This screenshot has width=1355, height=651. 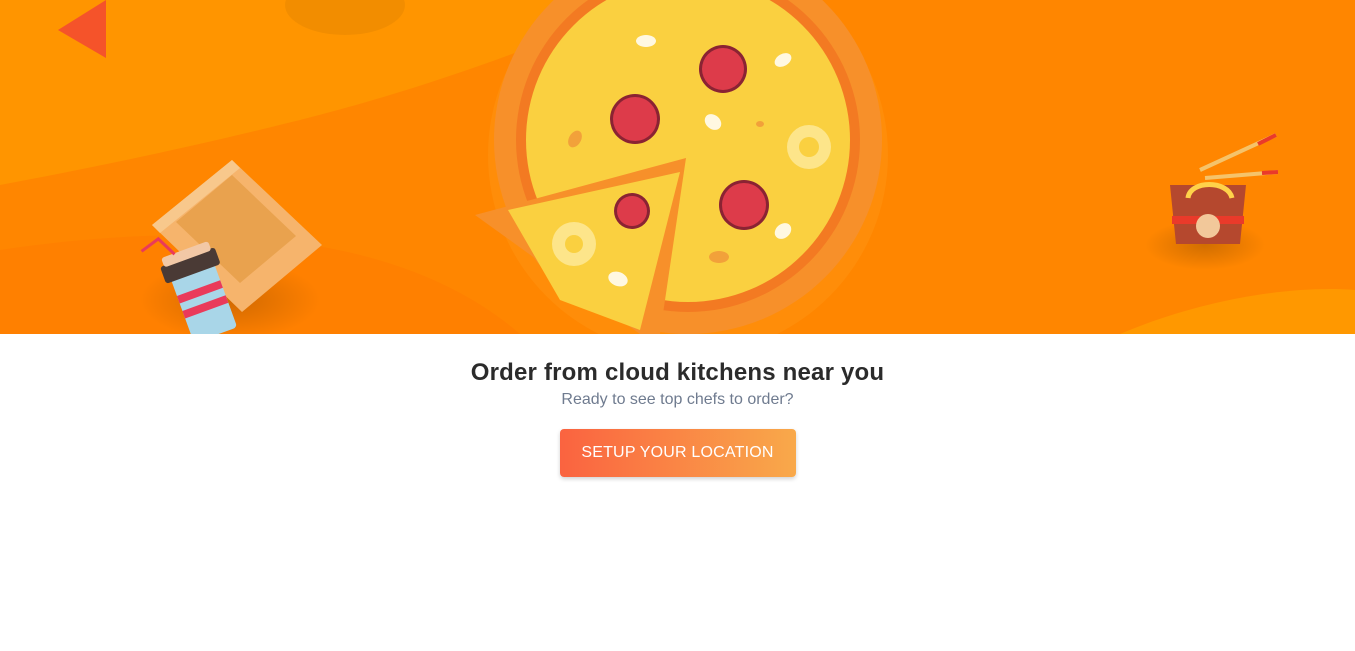 I want to click on page-subtitle: Ready to see top chefs to order?, so click(x=677, y=399).